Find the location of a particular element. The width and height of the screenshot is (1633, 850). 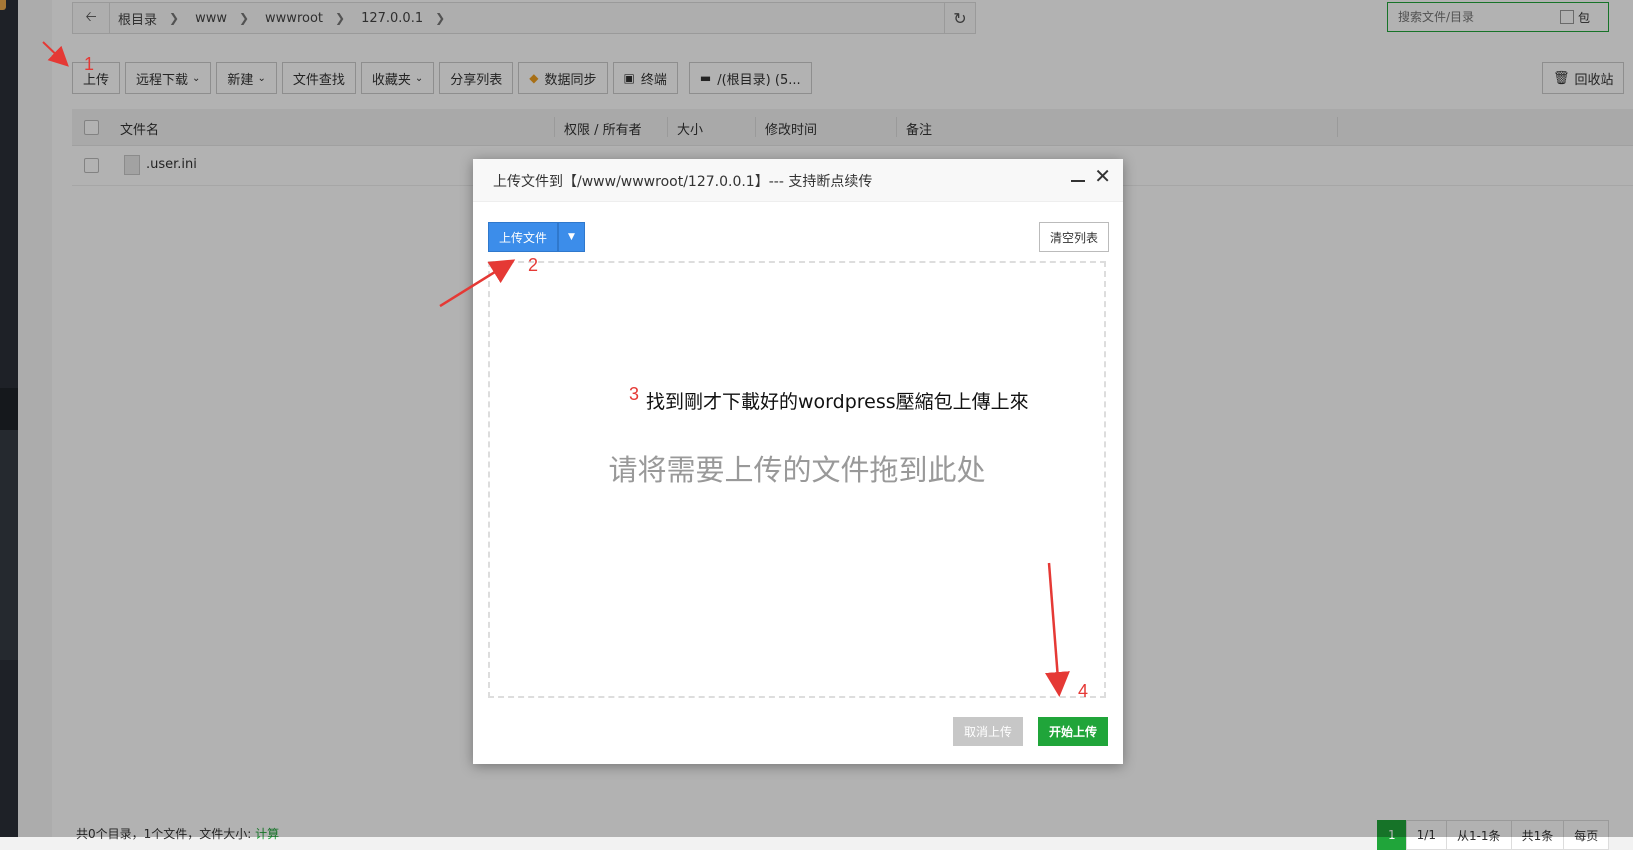

minimize-icon is located at coordinates (1078, 178).